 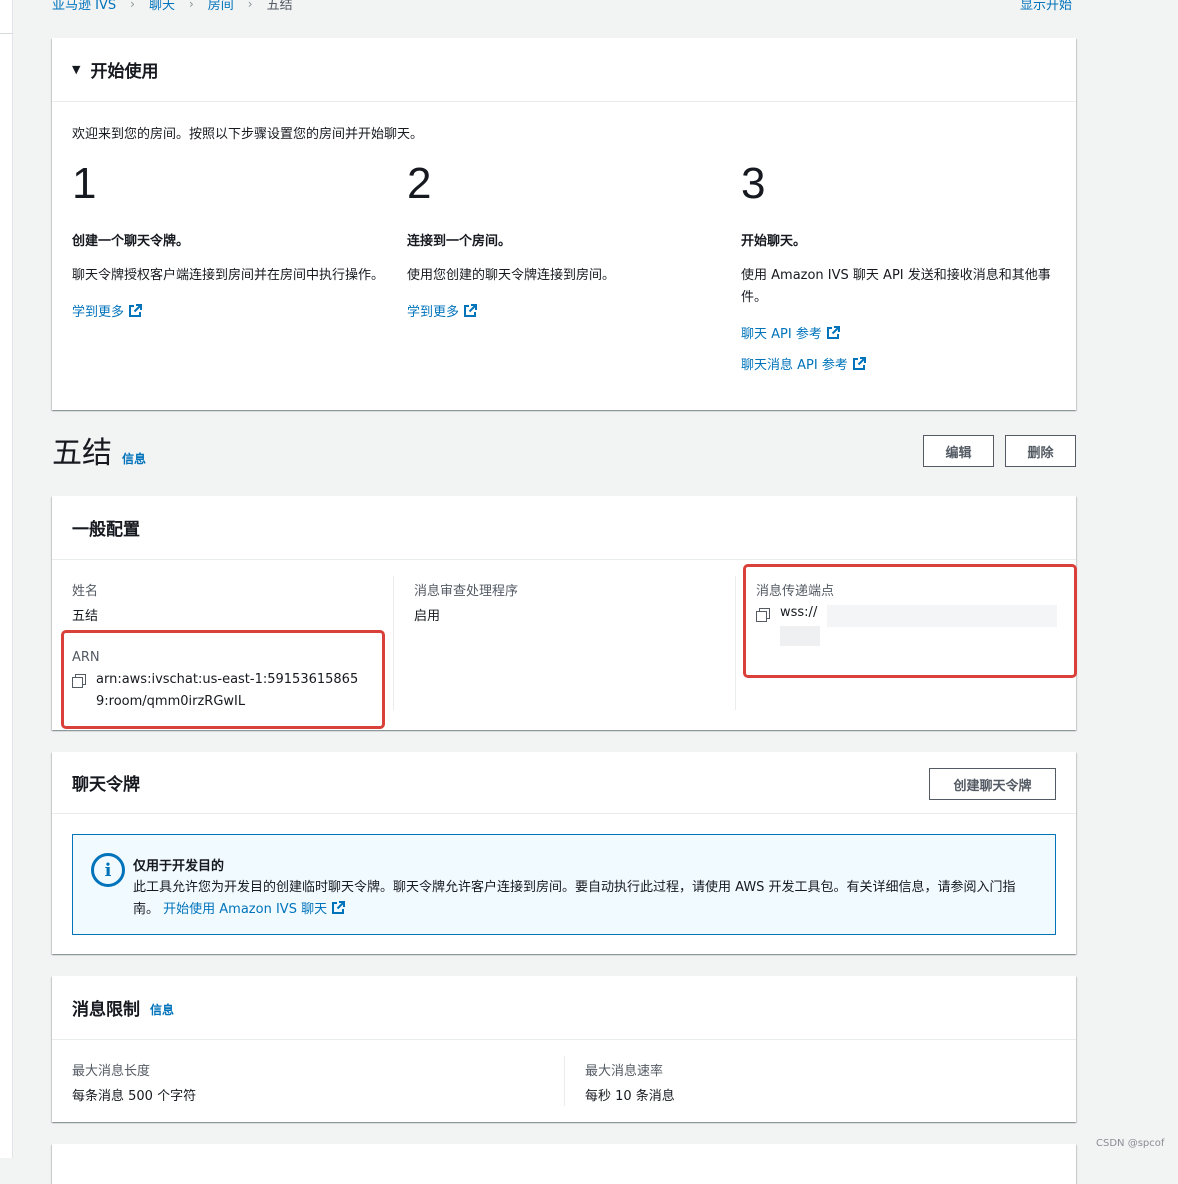 I want to click on step-title: 开始聊天。, so click(x=774, y=241).